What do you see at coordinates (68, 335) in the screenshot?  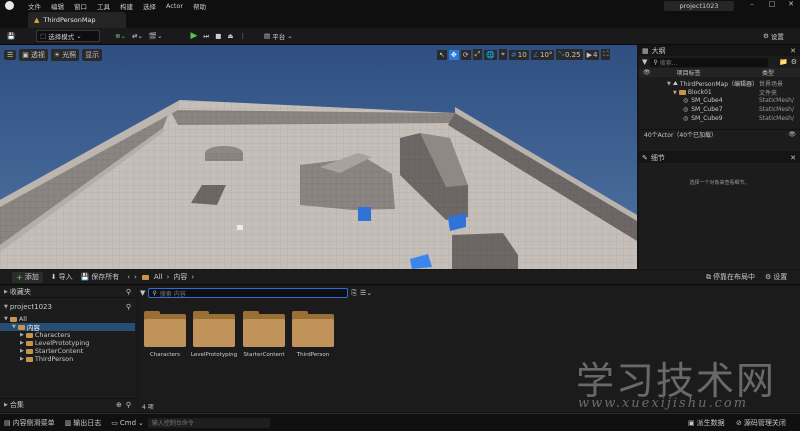 I see `tree-item-characters: ▶ Characters` at bounding box center [68, 335].